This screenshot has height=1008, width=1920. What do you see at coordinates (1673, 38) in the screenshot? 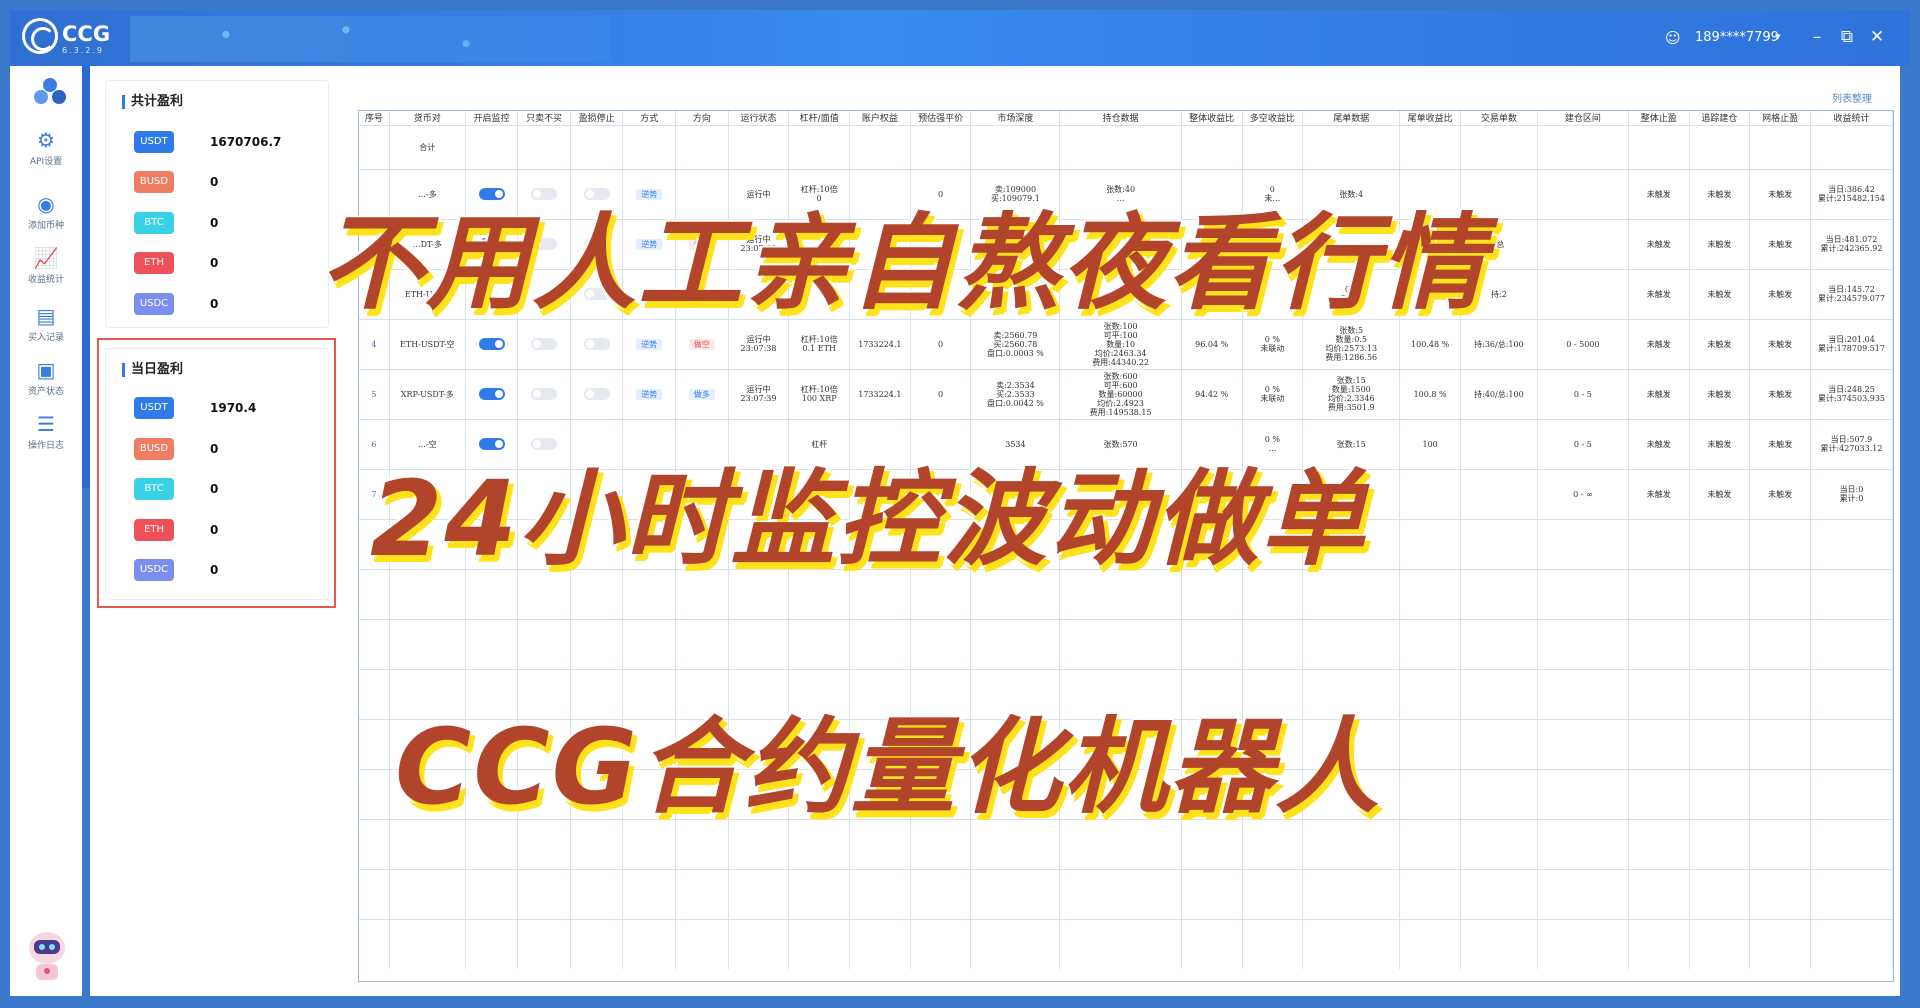
I see `user-icon: ☺` at bounding box center [1673, 38].